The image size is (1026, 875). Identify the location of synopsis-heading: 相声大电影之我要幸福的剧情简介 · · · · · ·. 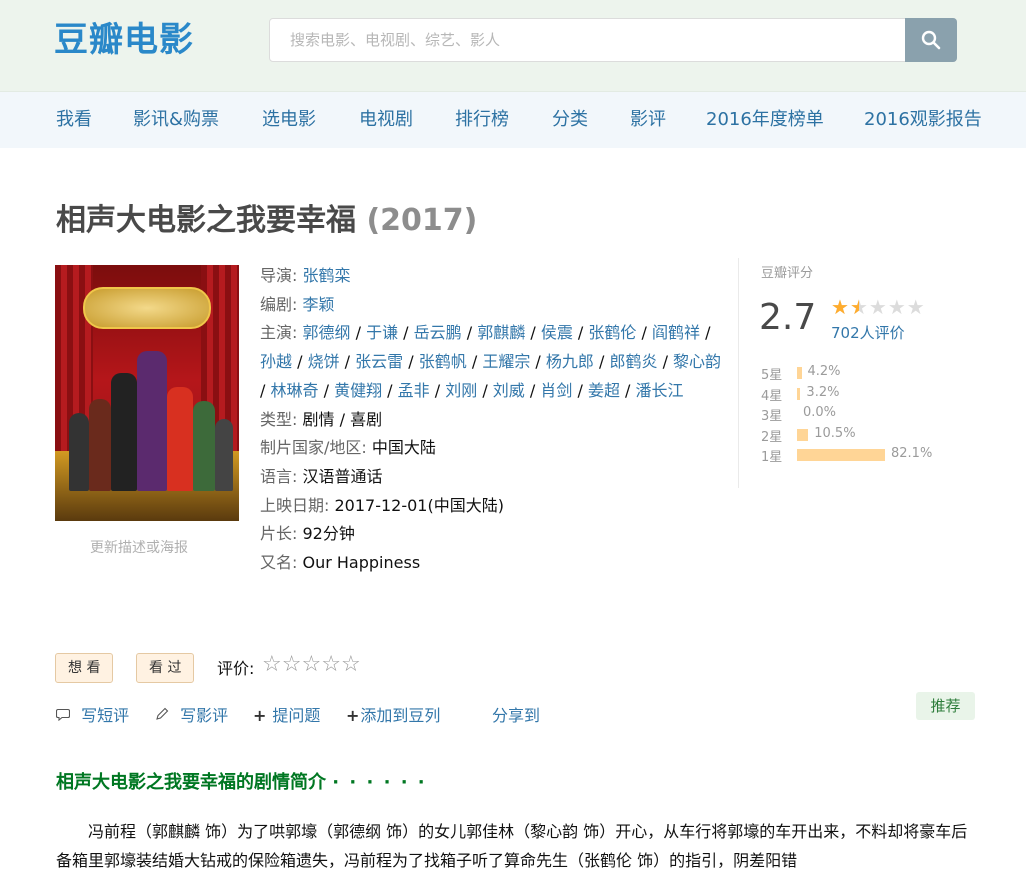
(241, 781).